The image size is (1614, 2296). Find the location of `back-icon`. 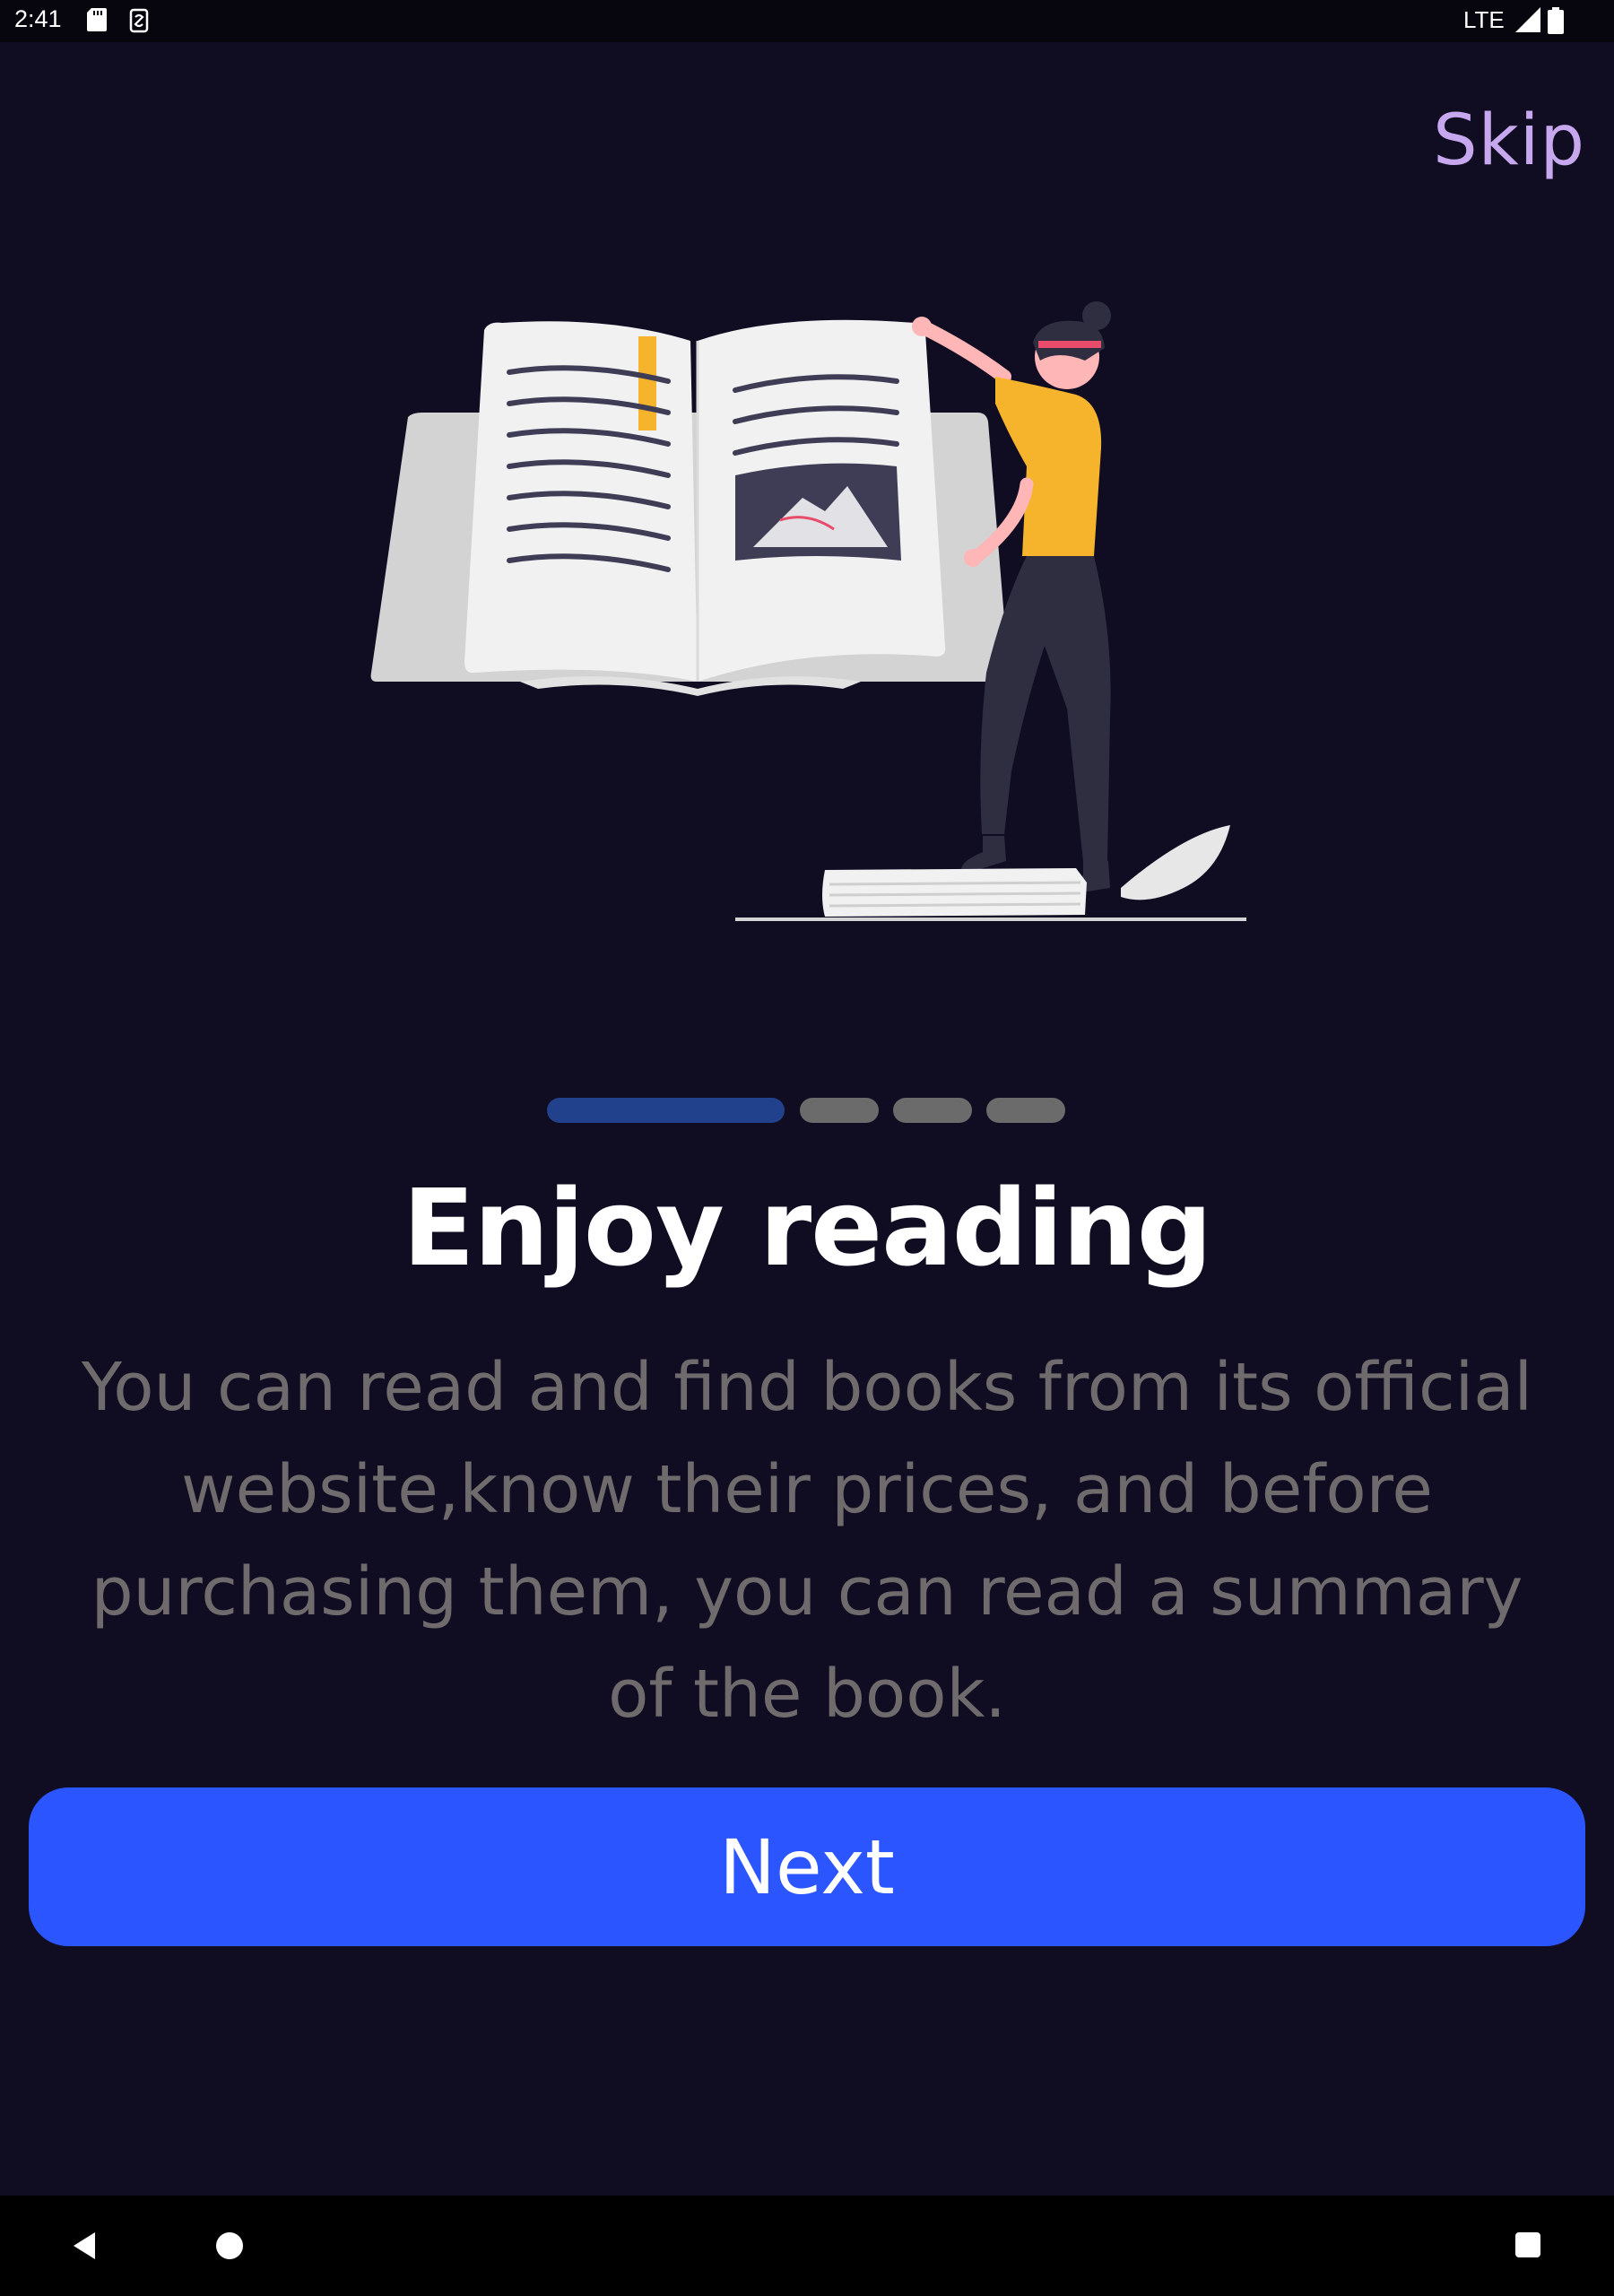

back-icon is located at coordinates (85, 2246).